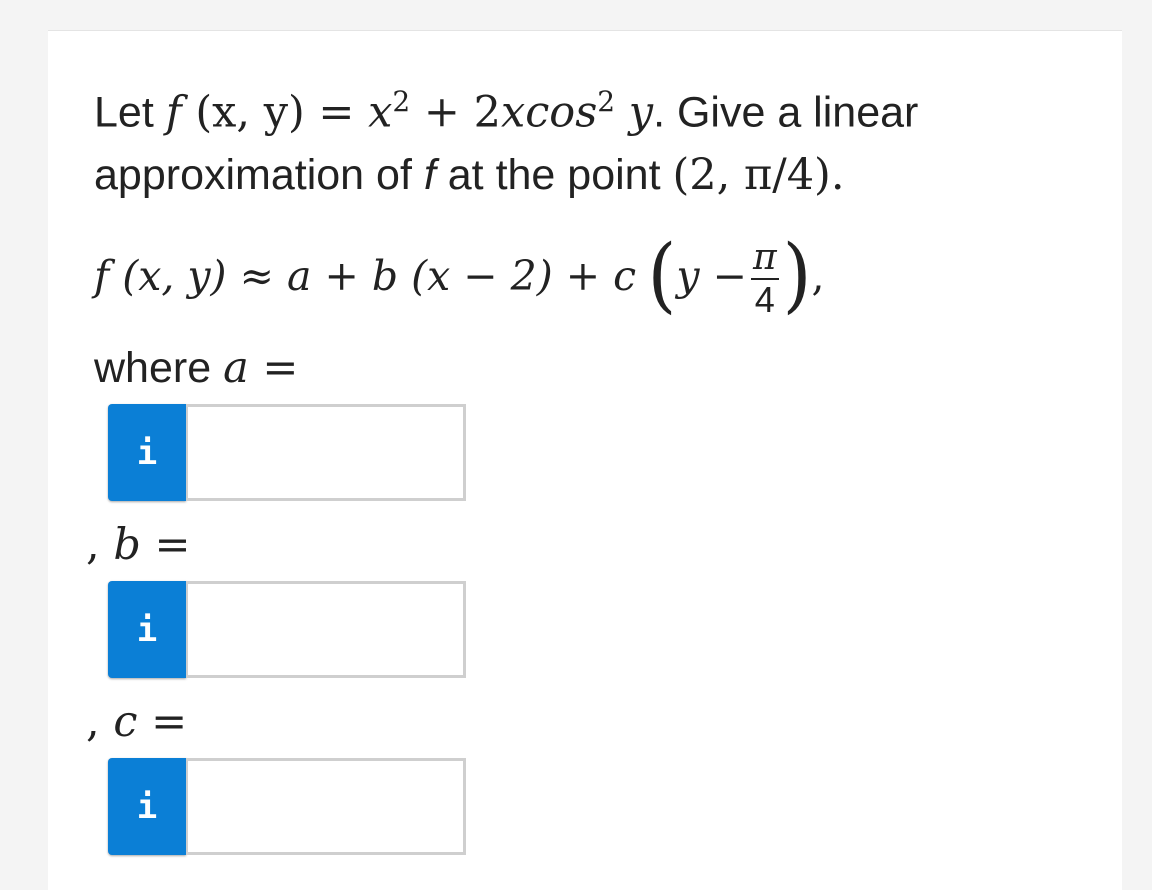  I want to click on answer-a-input, so click(326, 452).